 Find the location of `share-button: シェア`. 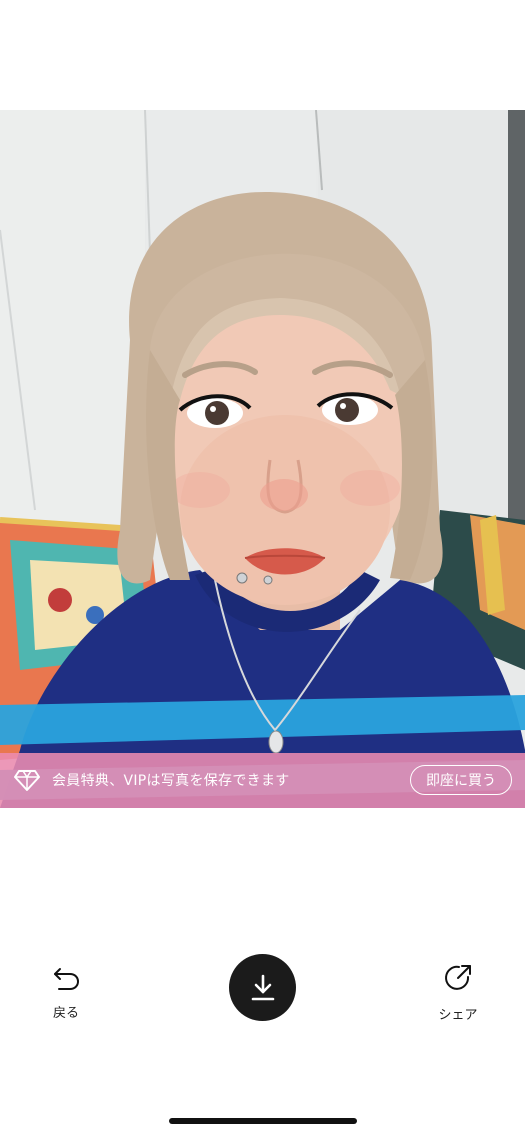

share-button: シェア is located at coordinates (458, 992).